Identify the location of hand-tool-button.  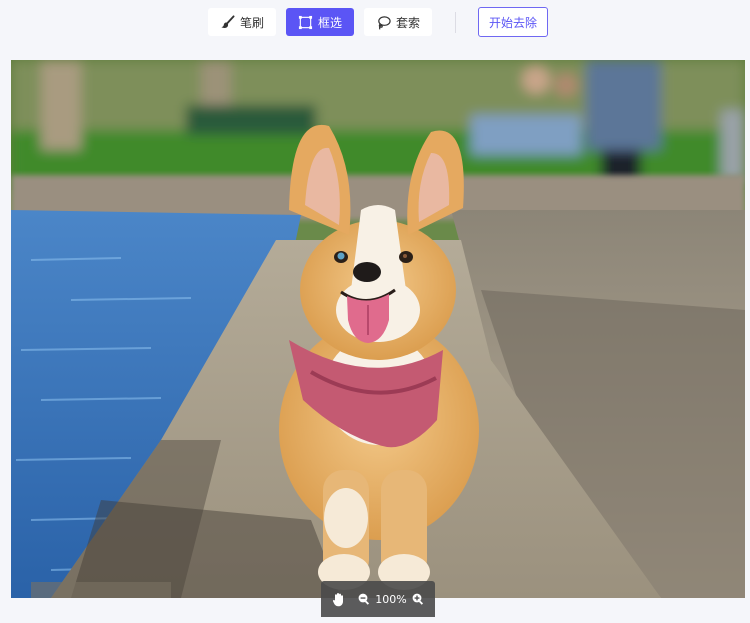
(339, 599).